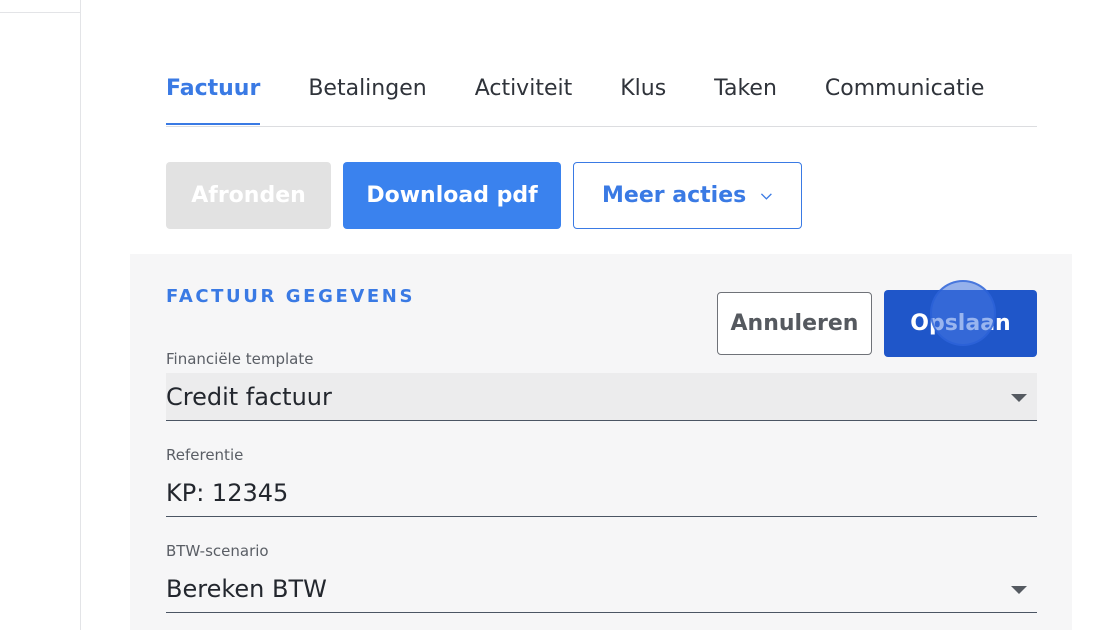 This screenshot has height=630, width=1120. I want to click on cancel-button: Annuleren, so click(794, 323).